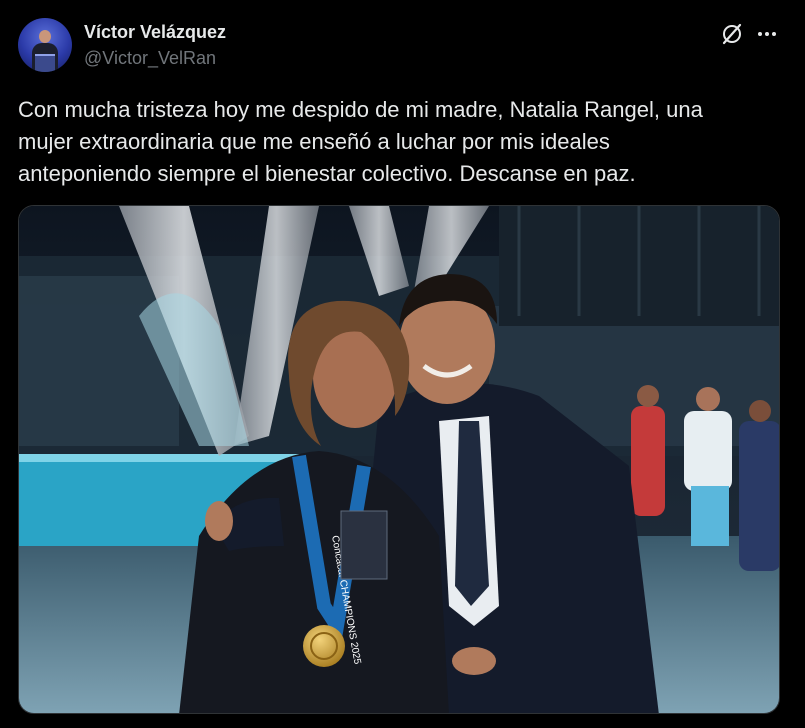 Image resolution: width=805 pixels, height=728 pixels. What do you see at coordinates (45, 63) in the screenshot?
I see `avatar-lectern` at bounding box center [45, 63].